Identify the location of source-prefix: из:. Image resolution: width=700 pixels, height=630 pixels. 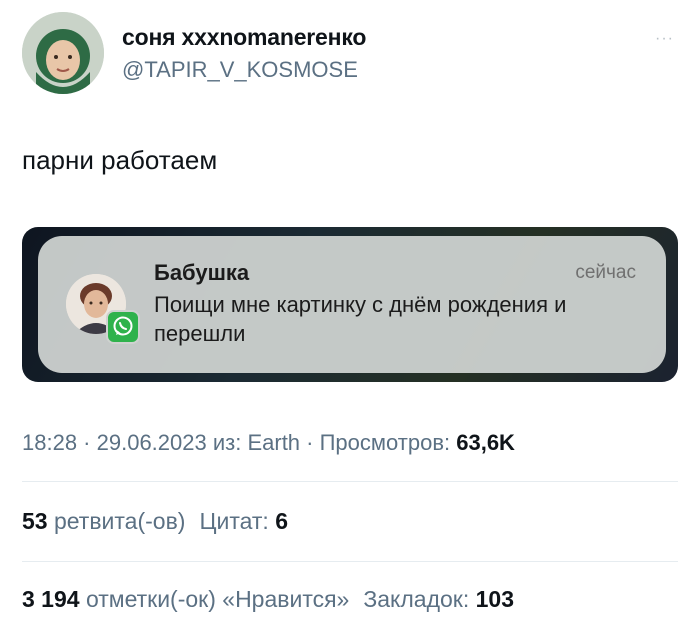
(227, 442).